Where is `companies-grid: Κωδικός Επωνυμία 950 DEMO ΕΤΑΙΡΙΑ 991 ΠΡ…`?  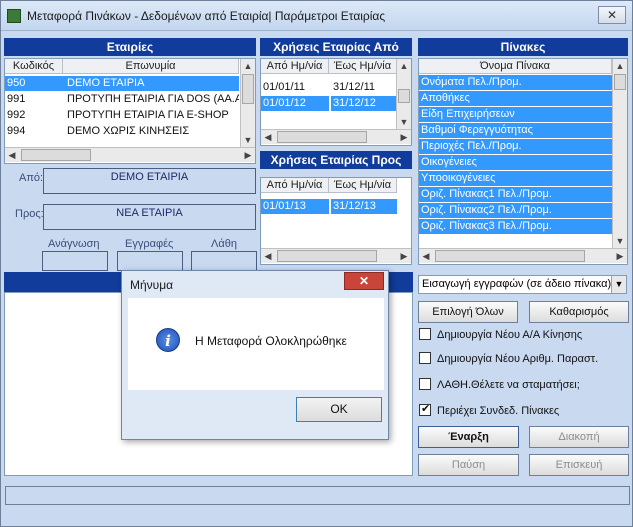
companies-grid: Κωδικός Επωνυμία 950 DEMO ΕΤΑΙΡΙΑ 991 ΠΡ… is located at coordinates (130, 111).